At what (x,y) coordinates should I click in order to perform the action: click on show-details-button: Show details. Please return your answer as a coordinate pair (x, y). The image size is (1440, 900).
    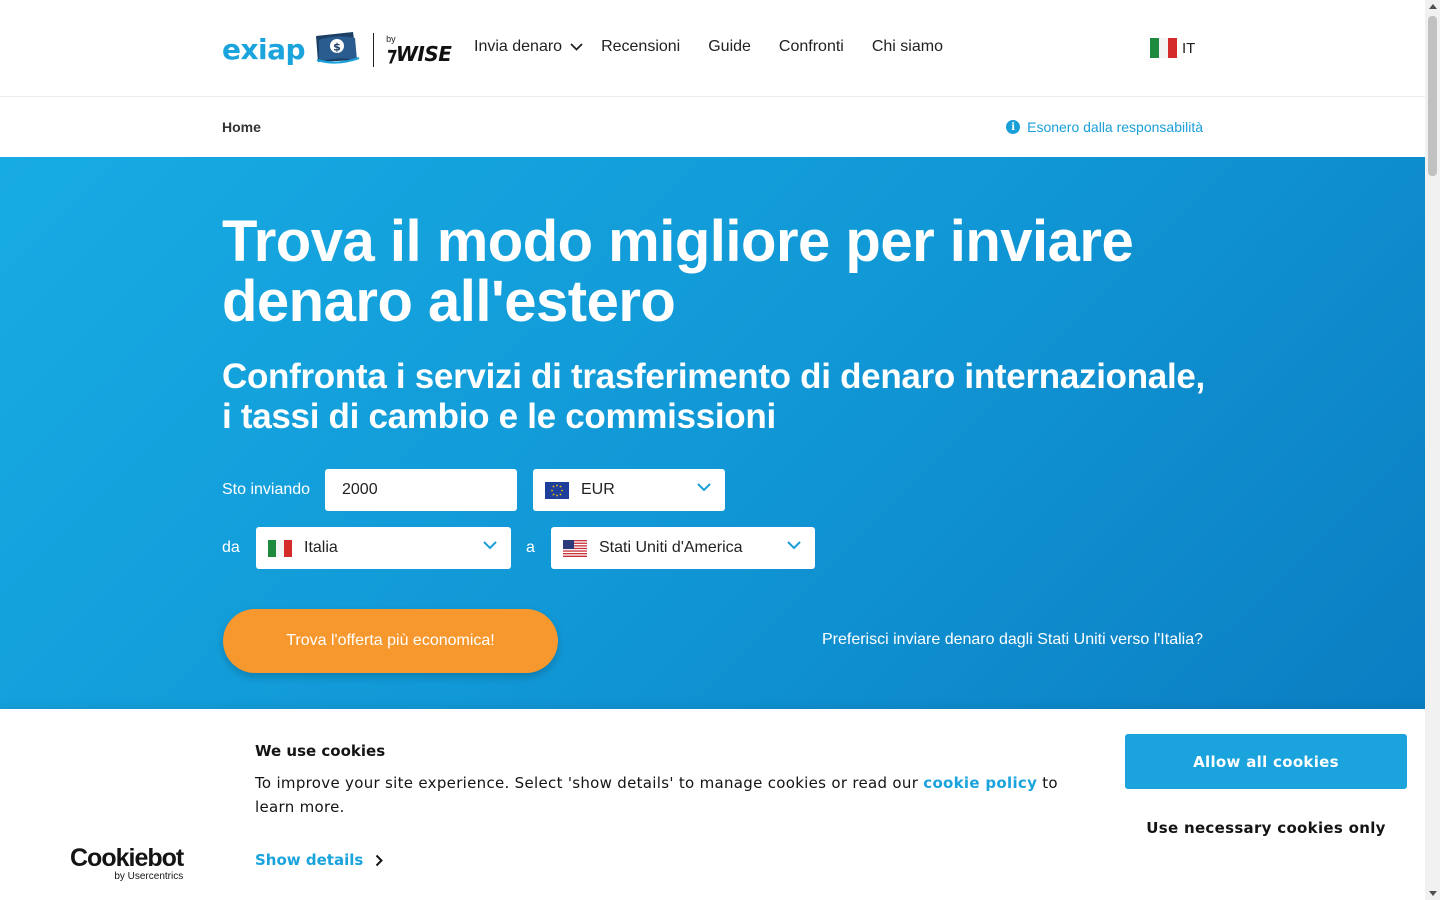
    Looking at the image, I should click on (319, 860).